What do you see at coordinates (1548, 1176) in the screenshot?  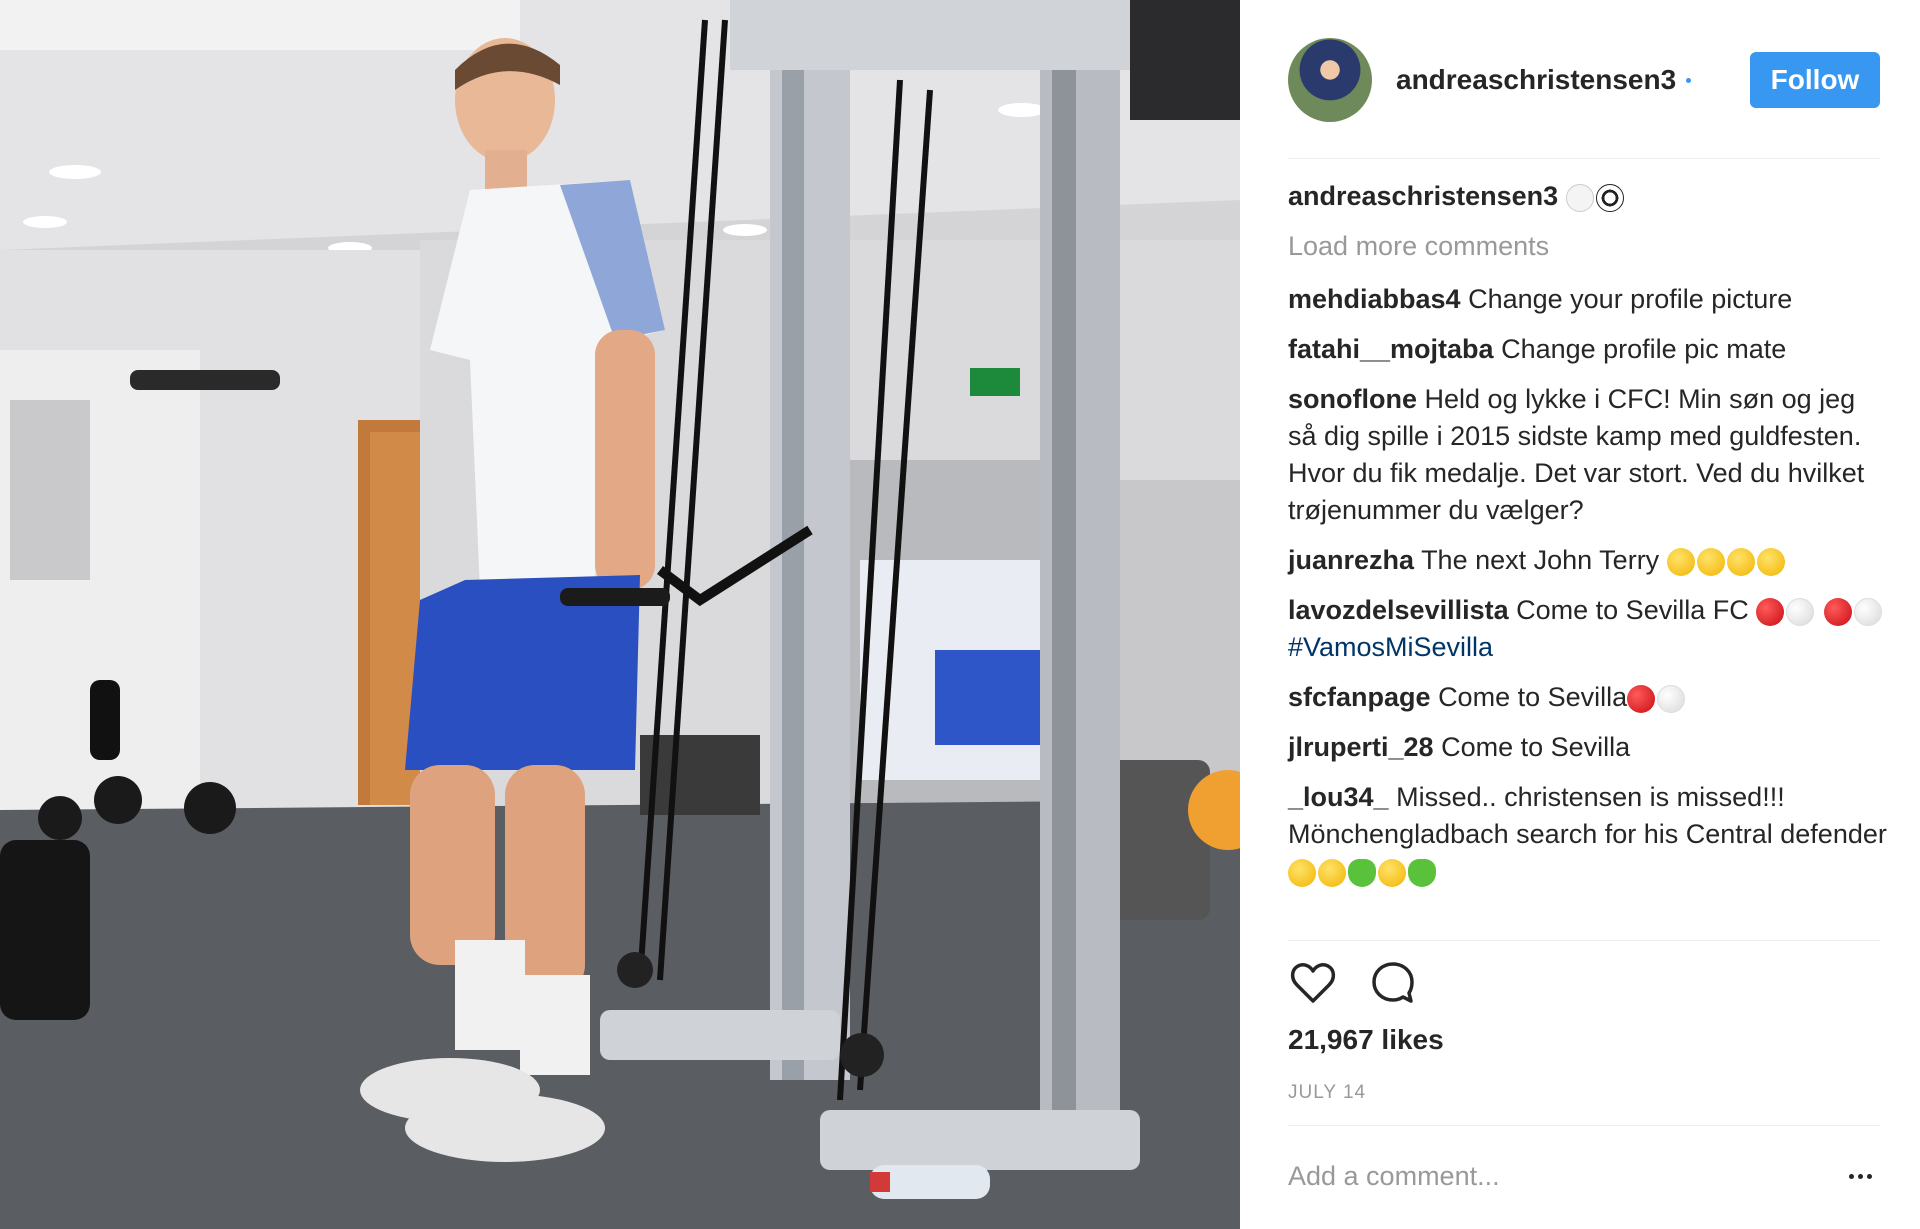 I see `add-comment-input` at bounding box center [1548, 1176].